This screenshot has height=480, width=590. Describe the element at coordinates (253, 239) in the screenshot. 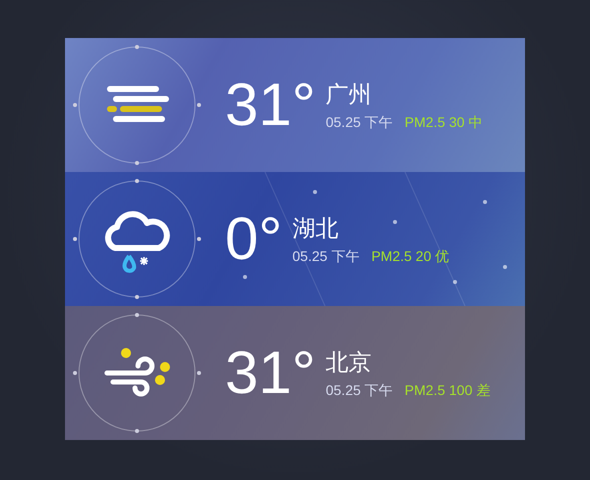

I see `temperature: 0°` at that location.